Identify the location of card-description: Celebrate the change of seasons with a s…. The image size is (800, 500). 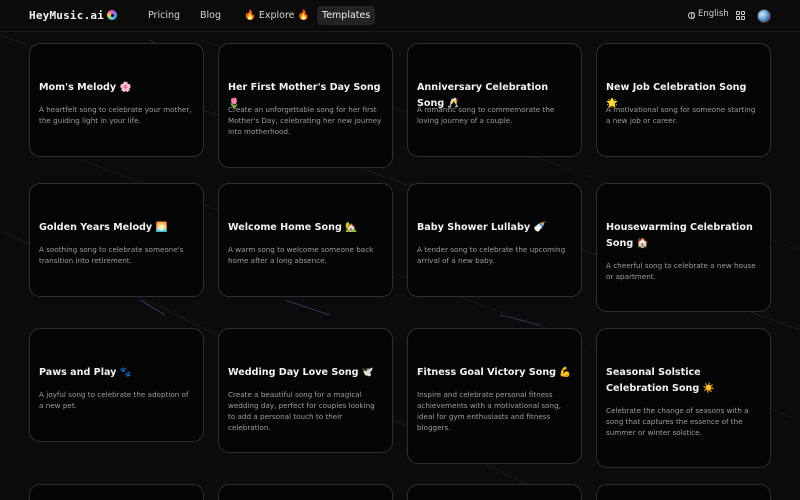
(677, 421).